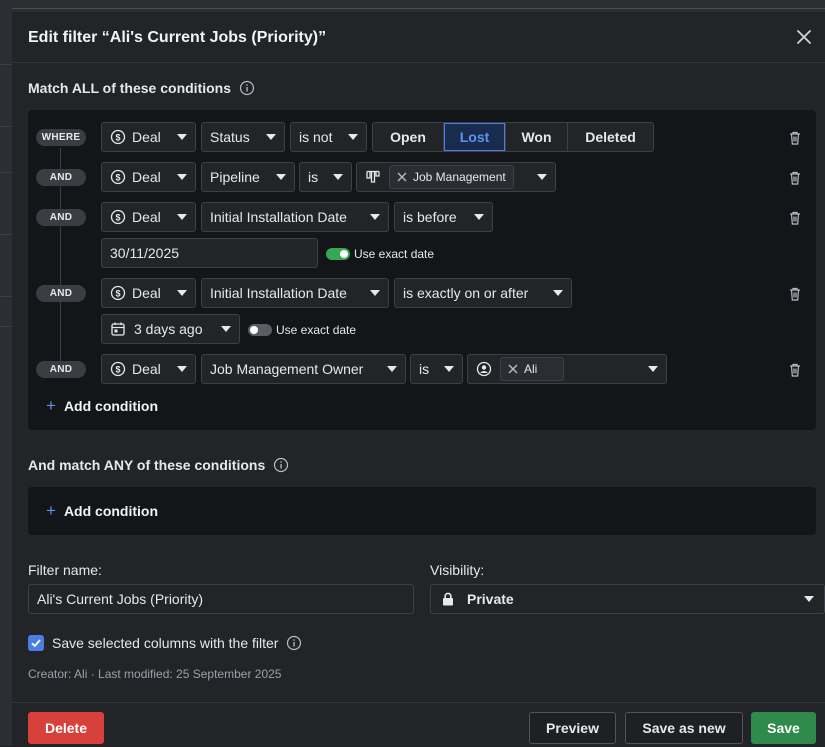 This screenshot has width=825, height=747. What do you see at coordinates (61, 369) in the screenshot?
I see `condition-connector-badge: AND` at bounding box center [61, 369].